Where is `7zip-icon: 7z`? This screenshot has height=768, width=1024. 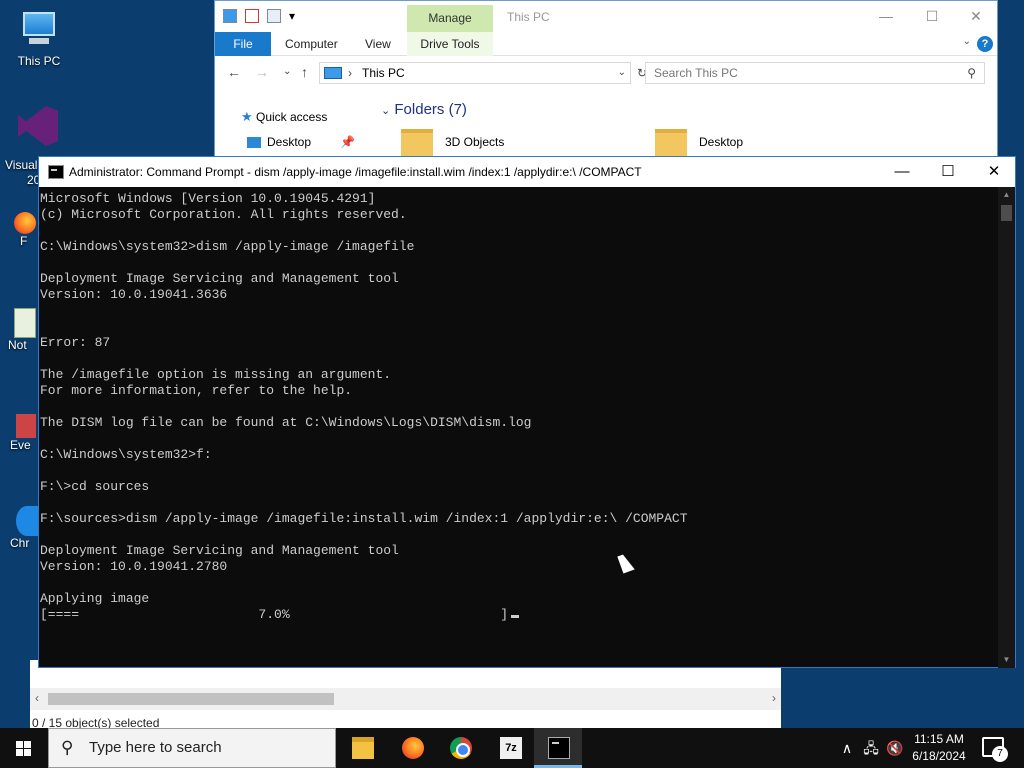 7zip-icon: 7z is located at coordinates (511, 748).